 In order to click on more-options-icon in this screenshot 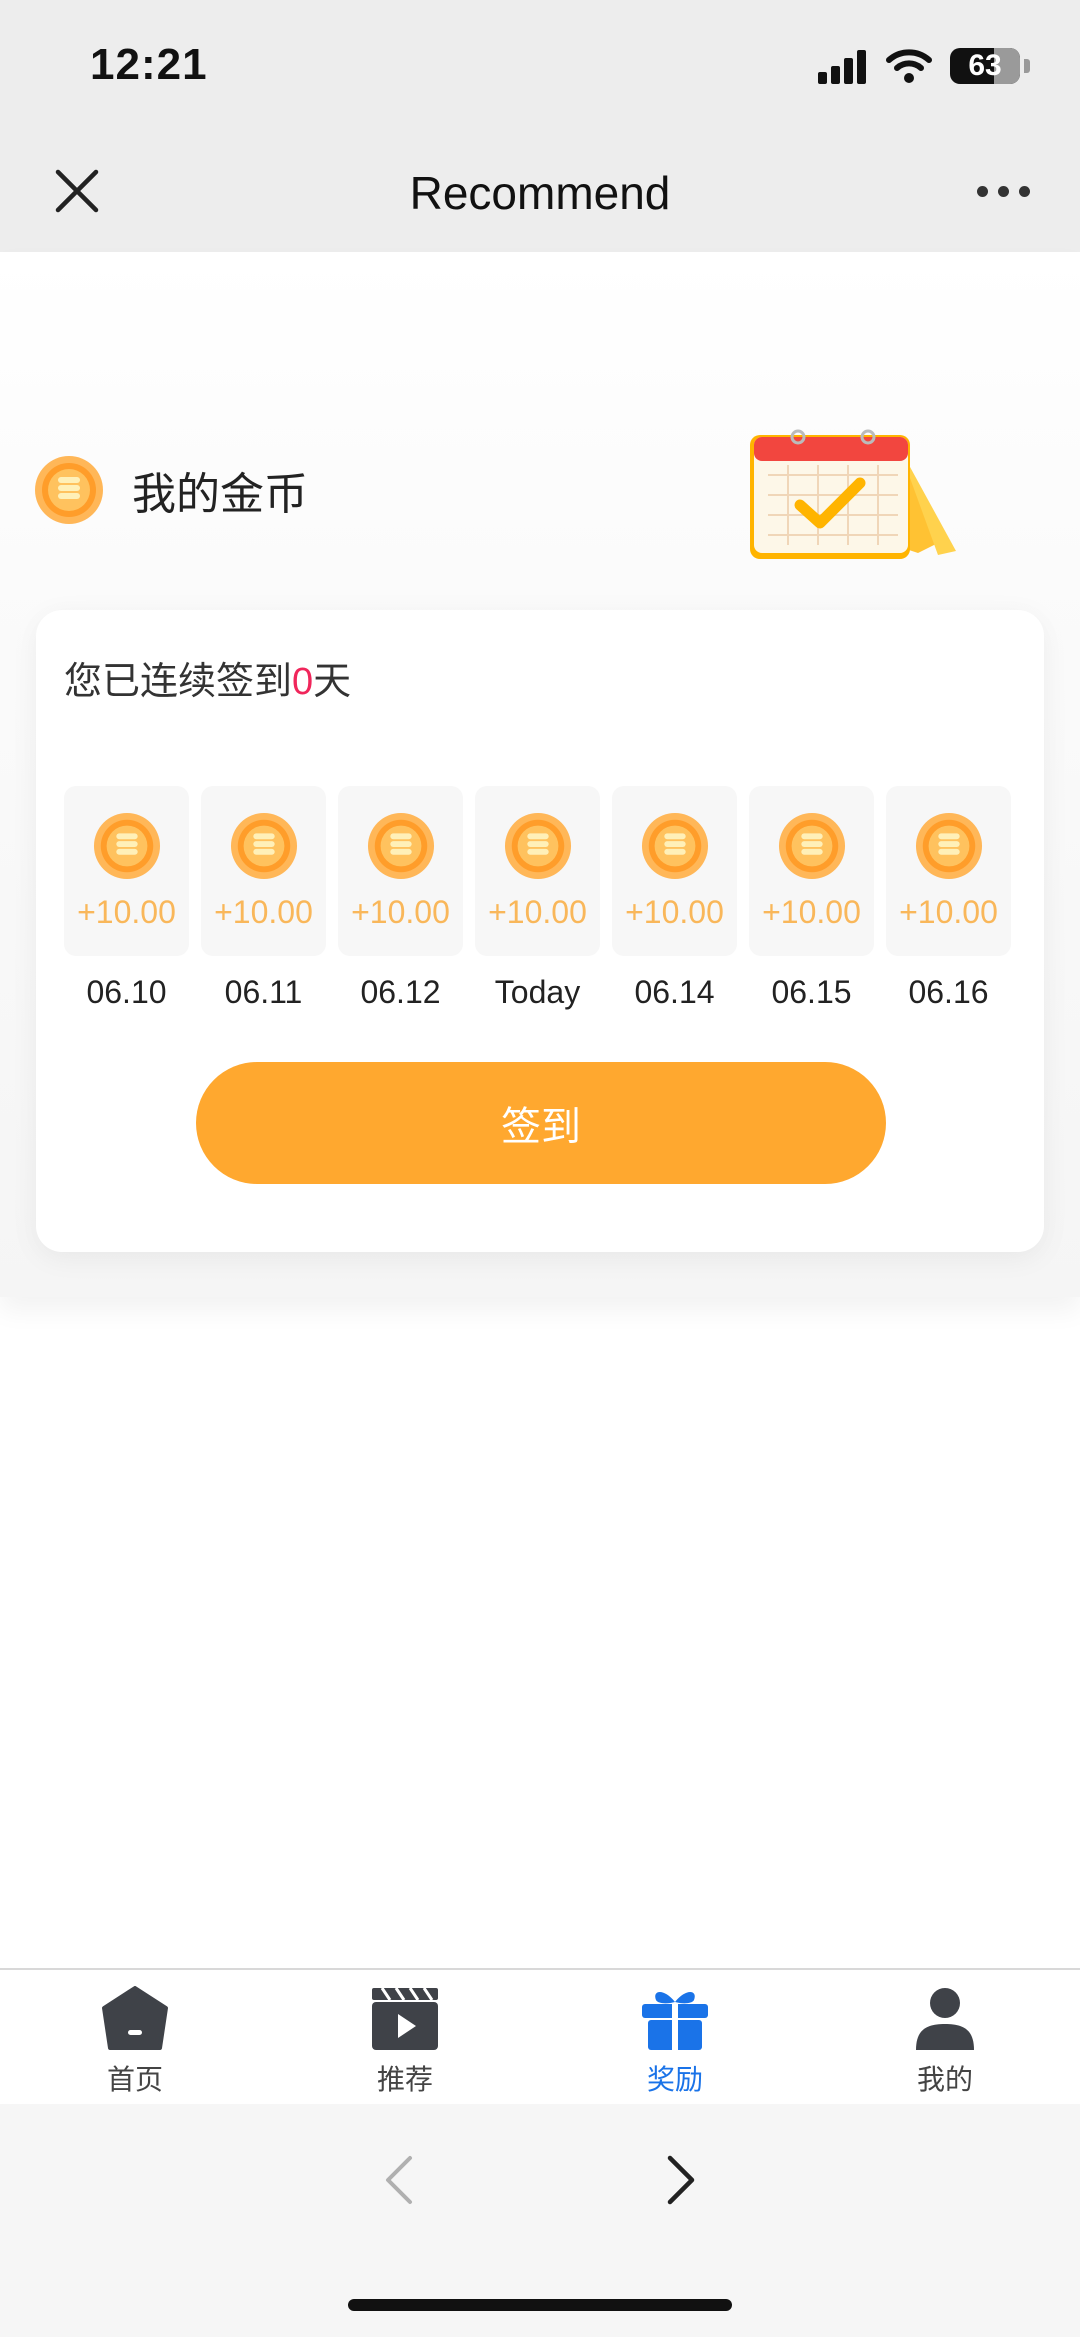, I will do `click(1003, 191)`.